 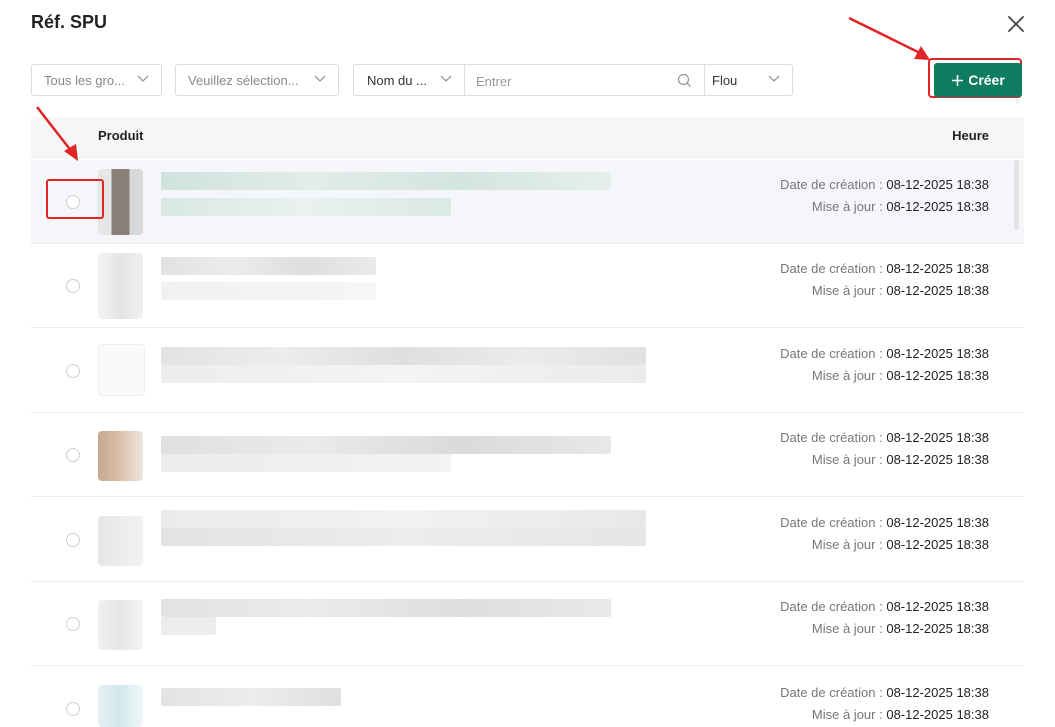 I want to click on match-mode-label: Flou, so click(x=725, y=80).